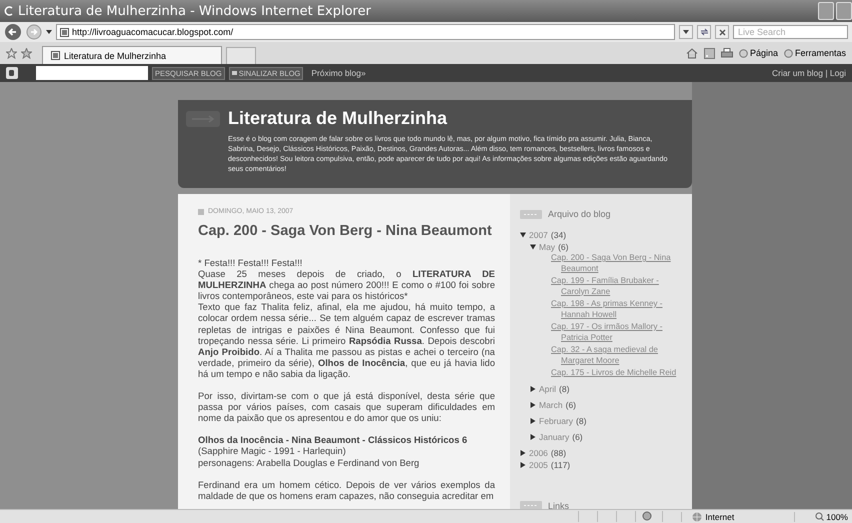 Image resolution: width=852 pixels, height=523 pixels. Describe the element at coordinates (547, 388) in the screenshot. I see `archive-link: April` at that location.